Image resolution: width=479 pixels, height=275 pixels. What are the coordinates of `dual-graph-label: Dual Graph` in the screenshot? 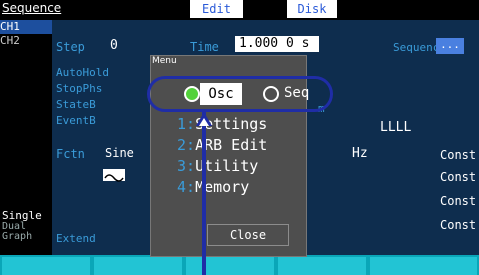 It's located at (17, 232).